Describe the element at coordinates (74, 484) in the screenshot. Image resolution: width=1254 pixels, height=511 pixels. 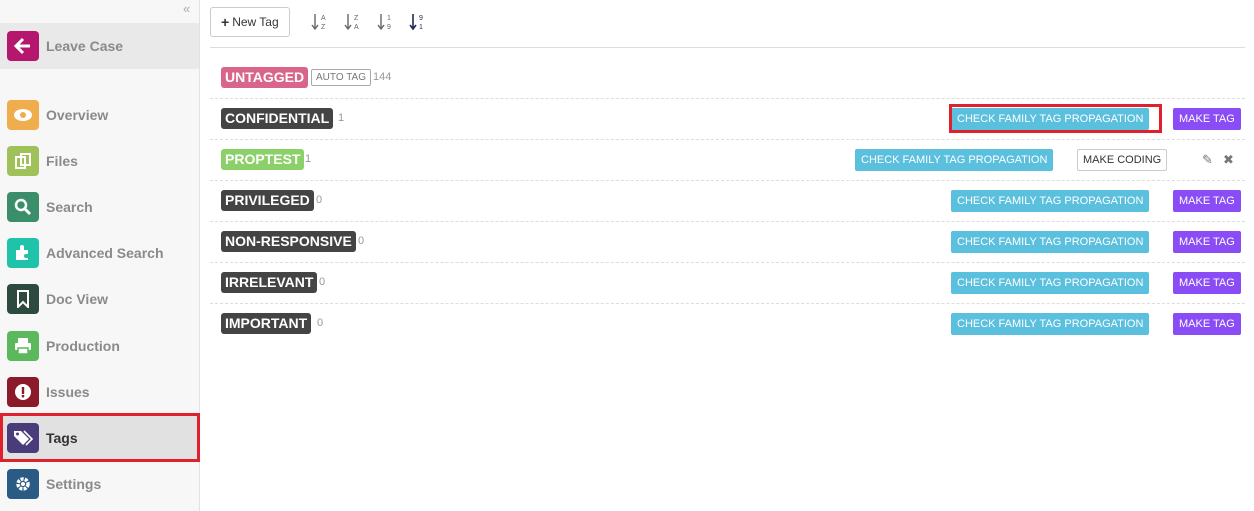
I see `sidebar-item-label: Settings` at that location.